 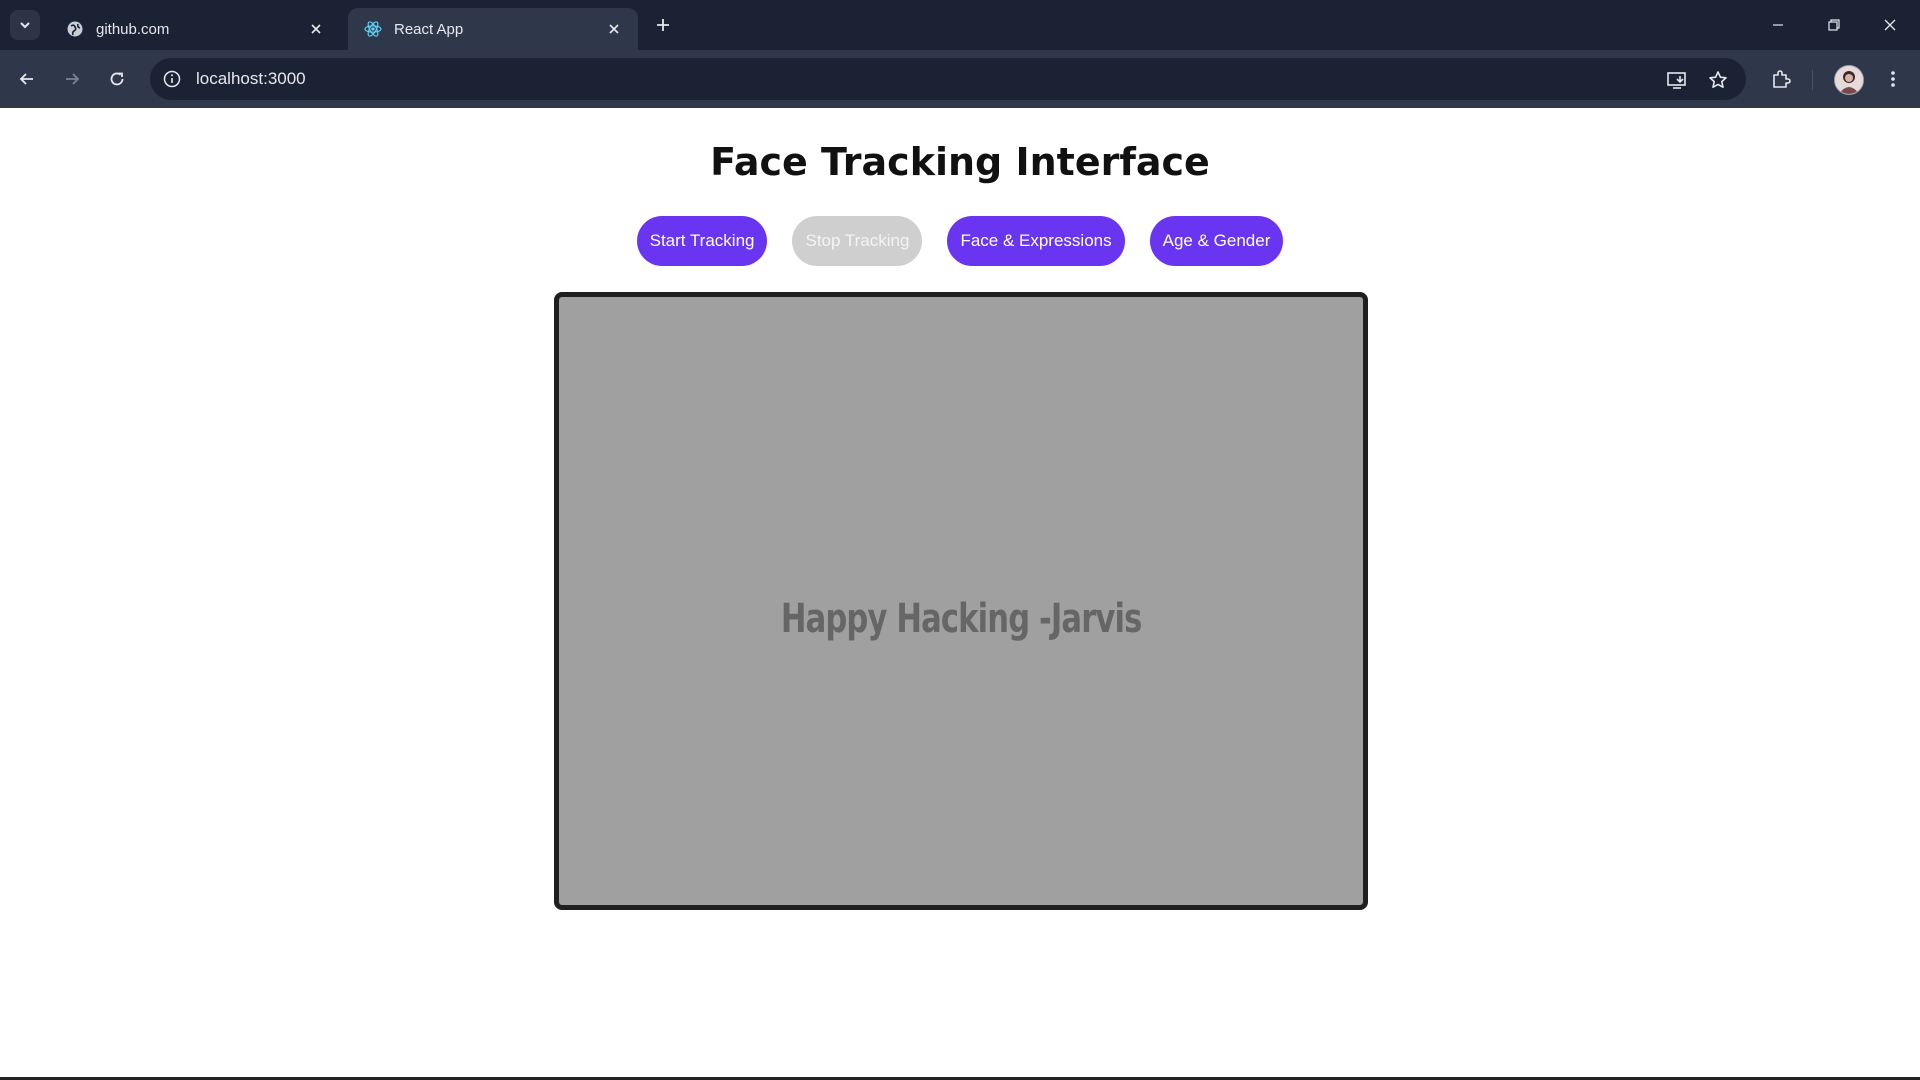 I want to click on install-app-icon, so click(x=1677, y=80).